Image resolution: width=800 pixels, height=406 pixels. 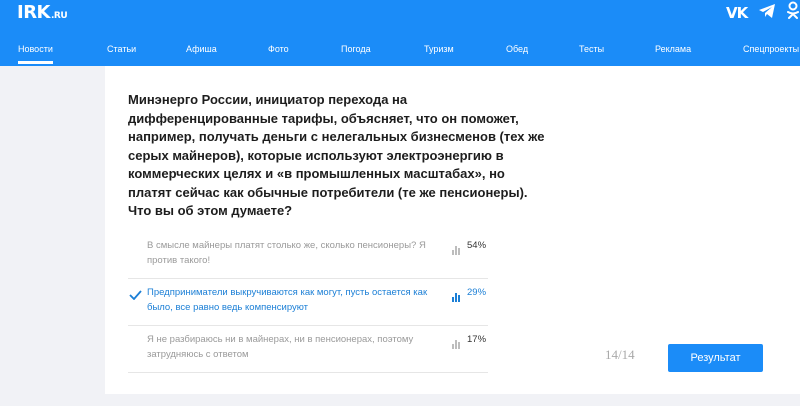 What do you see at coordinates (135, 296) in the screenshot?
I see `check-icon` at bounding box center [135, 296].